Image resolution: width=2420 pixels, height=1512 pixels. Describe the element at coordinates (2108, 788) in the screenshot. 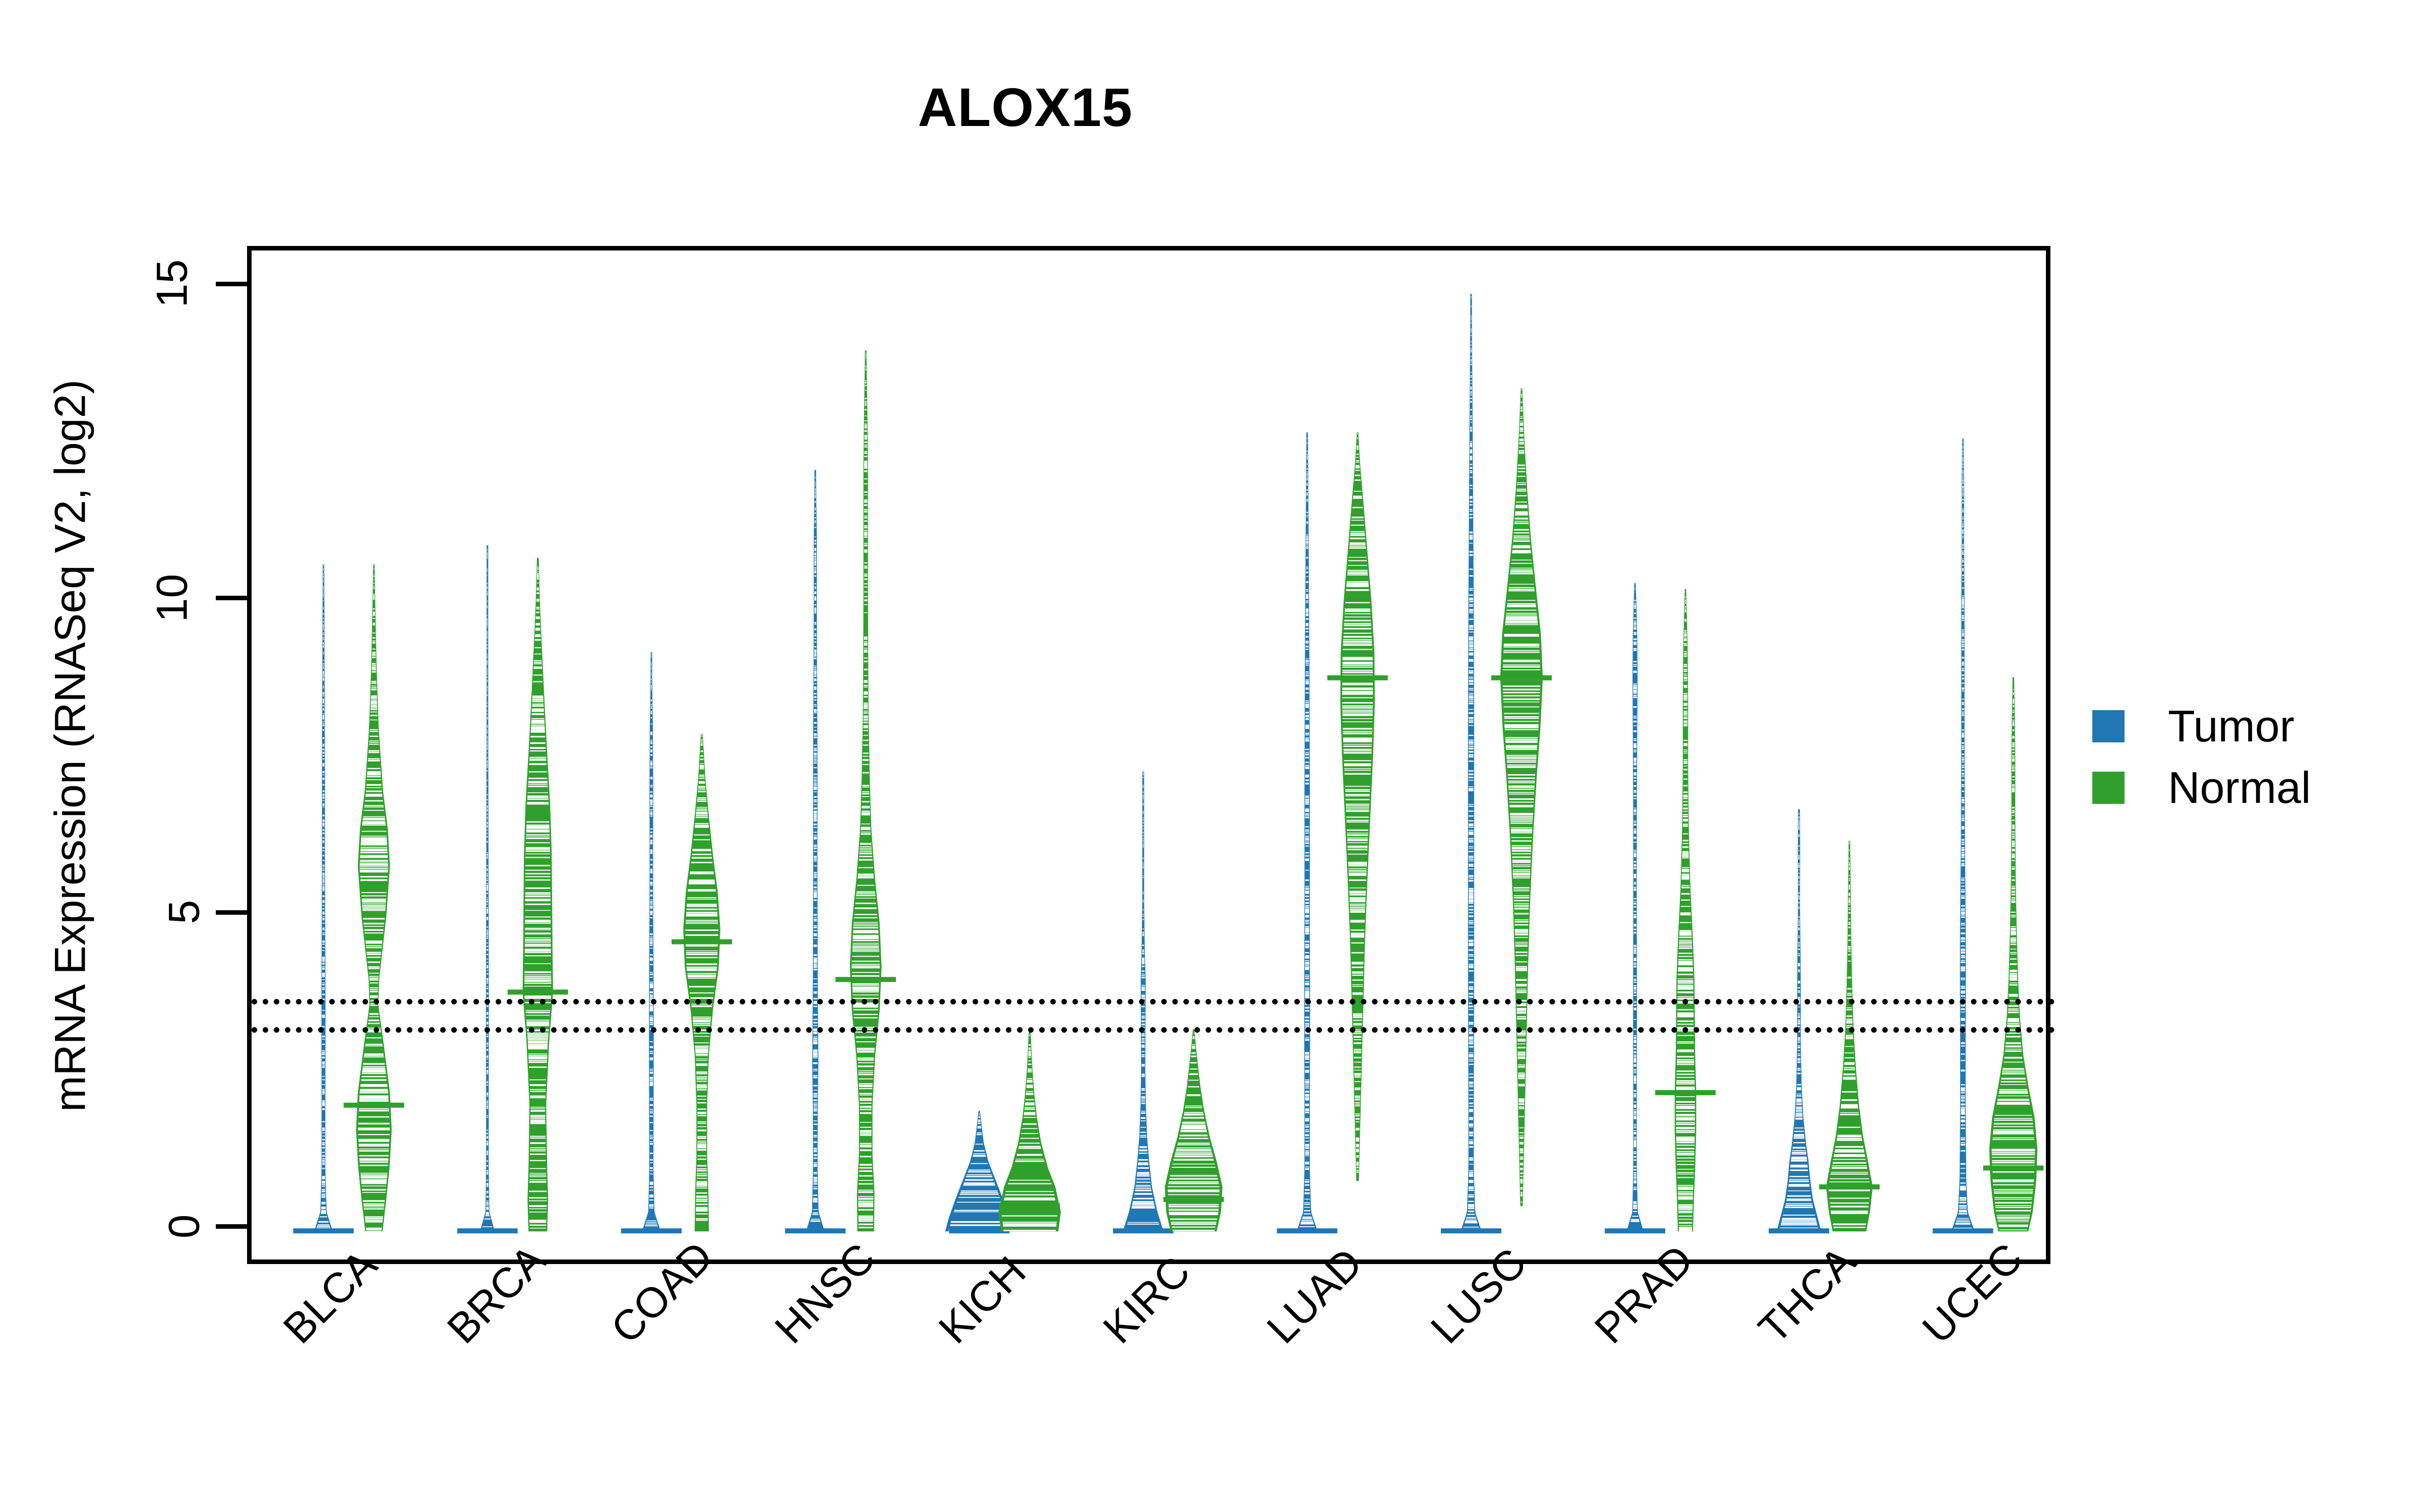

I see `legend-swatch-normal` at that location.